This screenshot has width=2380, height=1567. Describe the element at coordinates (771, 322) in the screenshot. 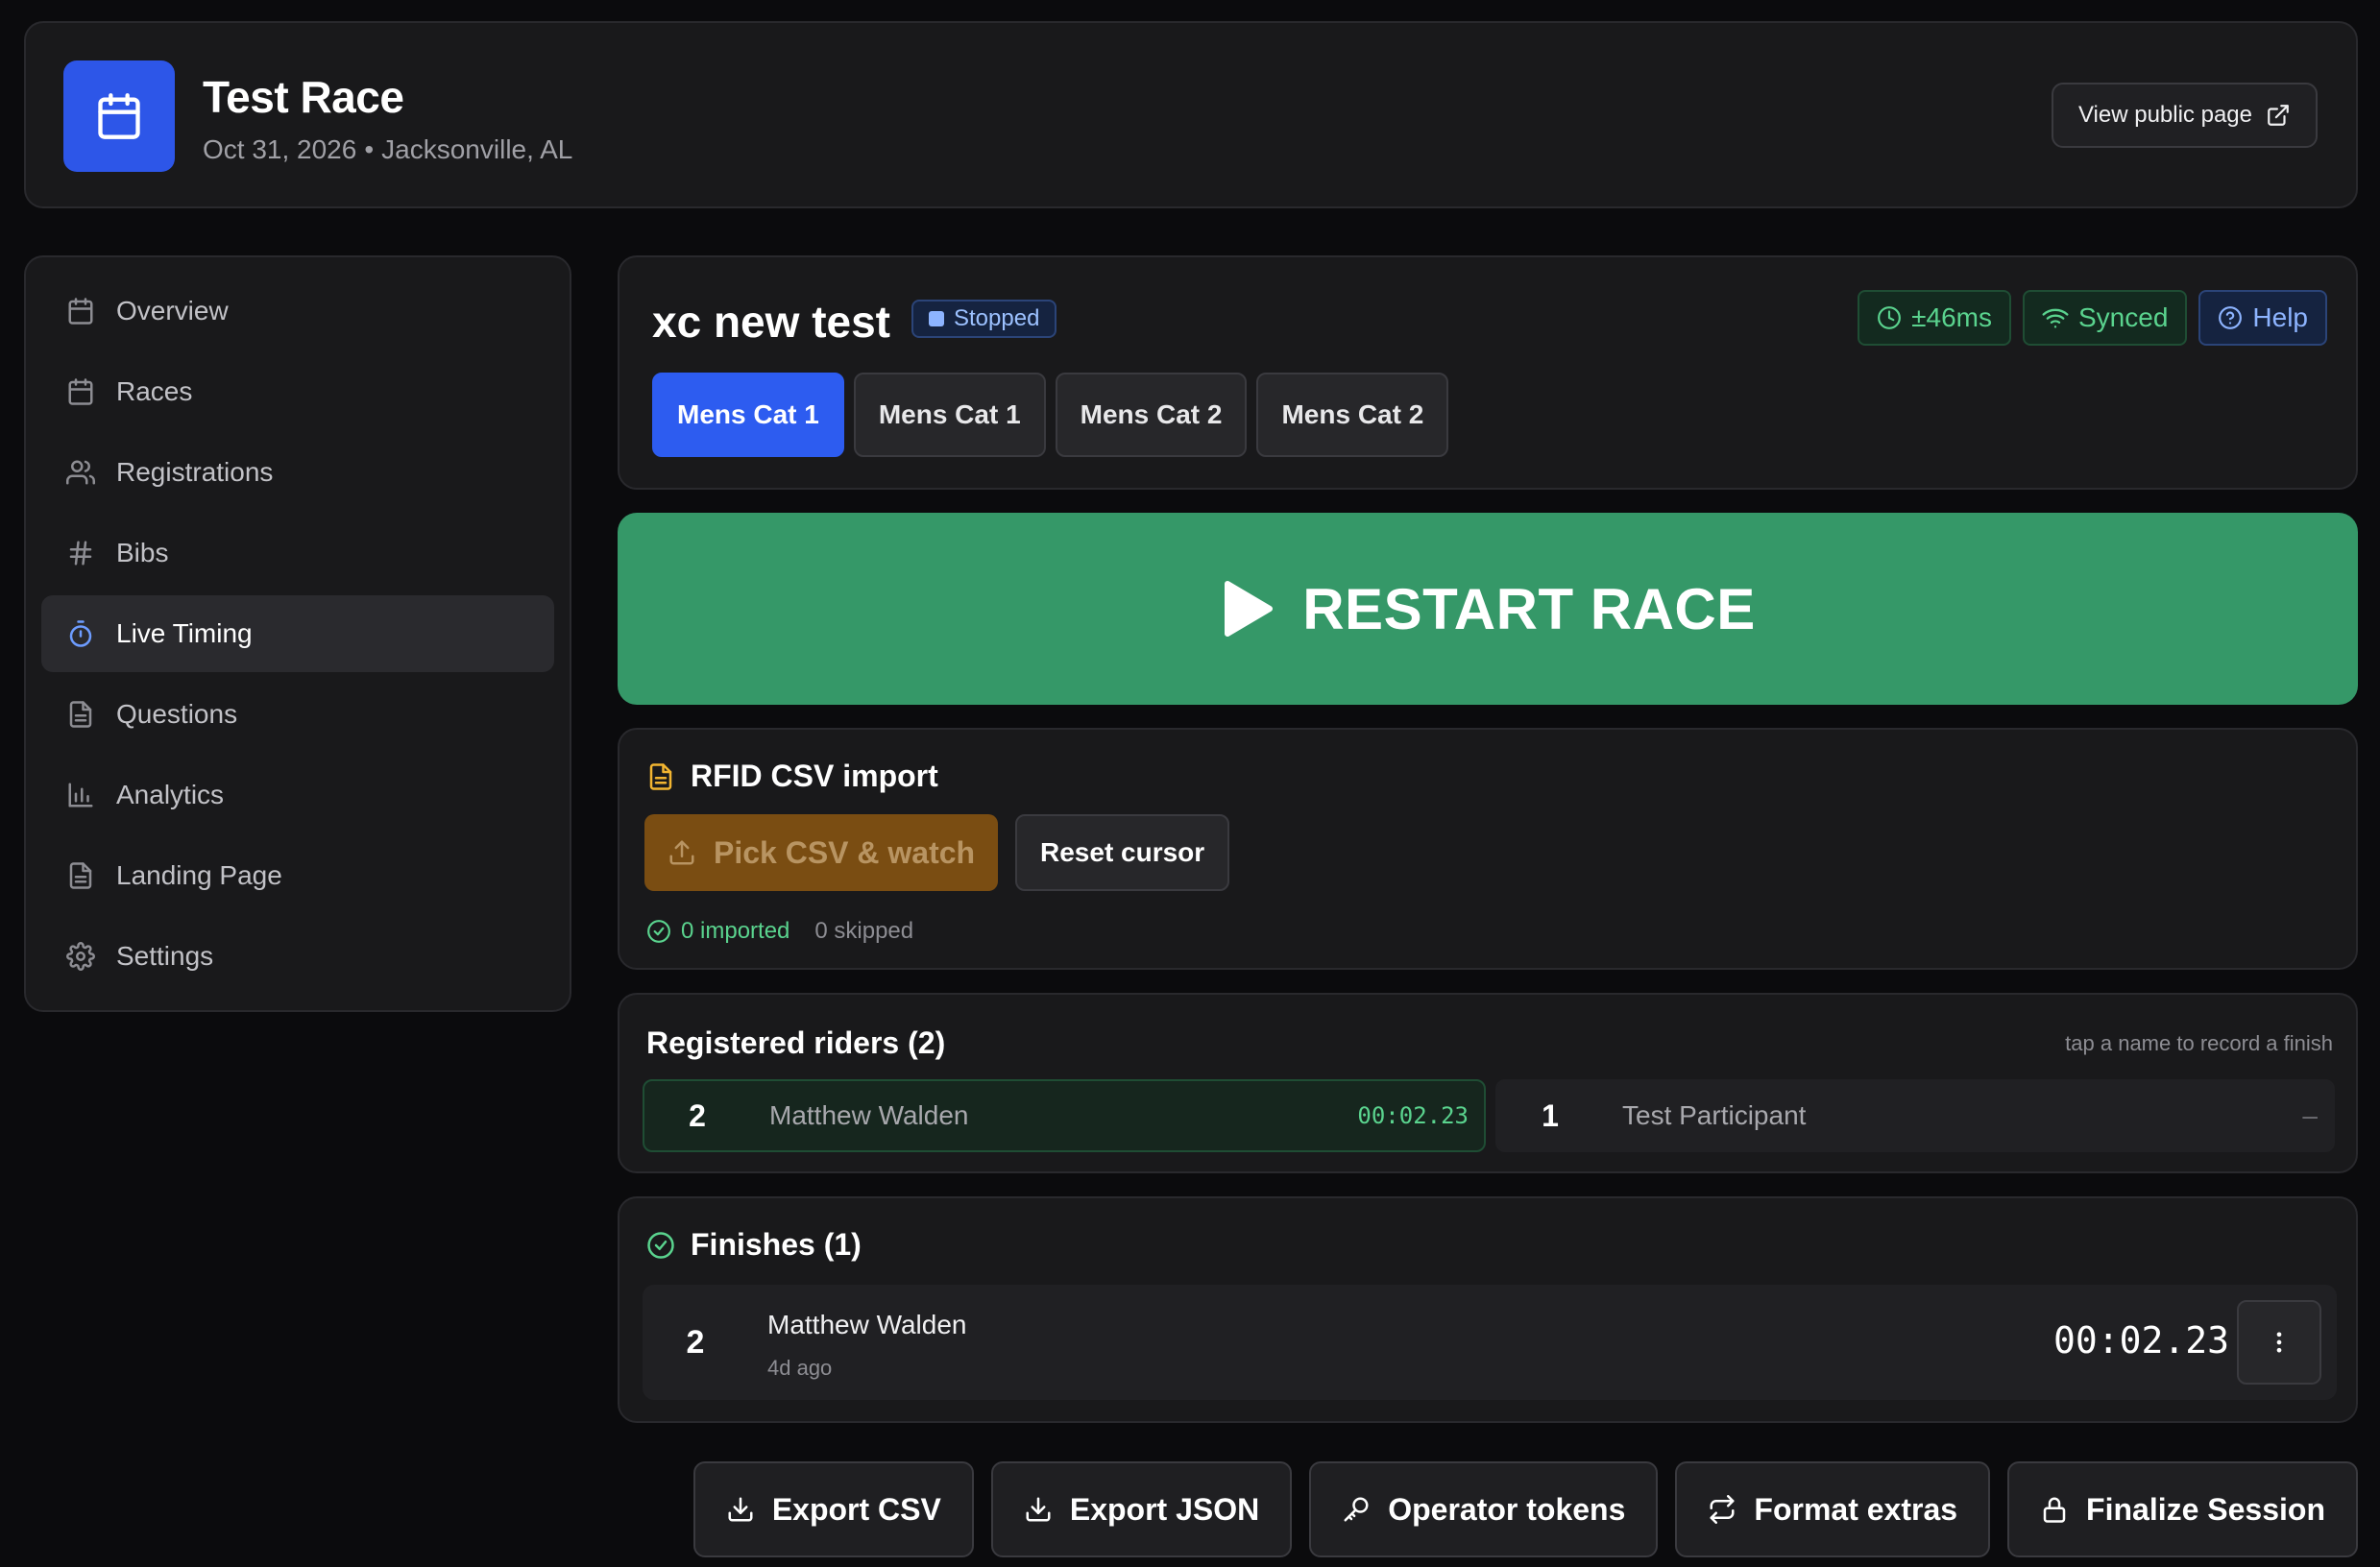

I see `session-title: xc new test` at that location.